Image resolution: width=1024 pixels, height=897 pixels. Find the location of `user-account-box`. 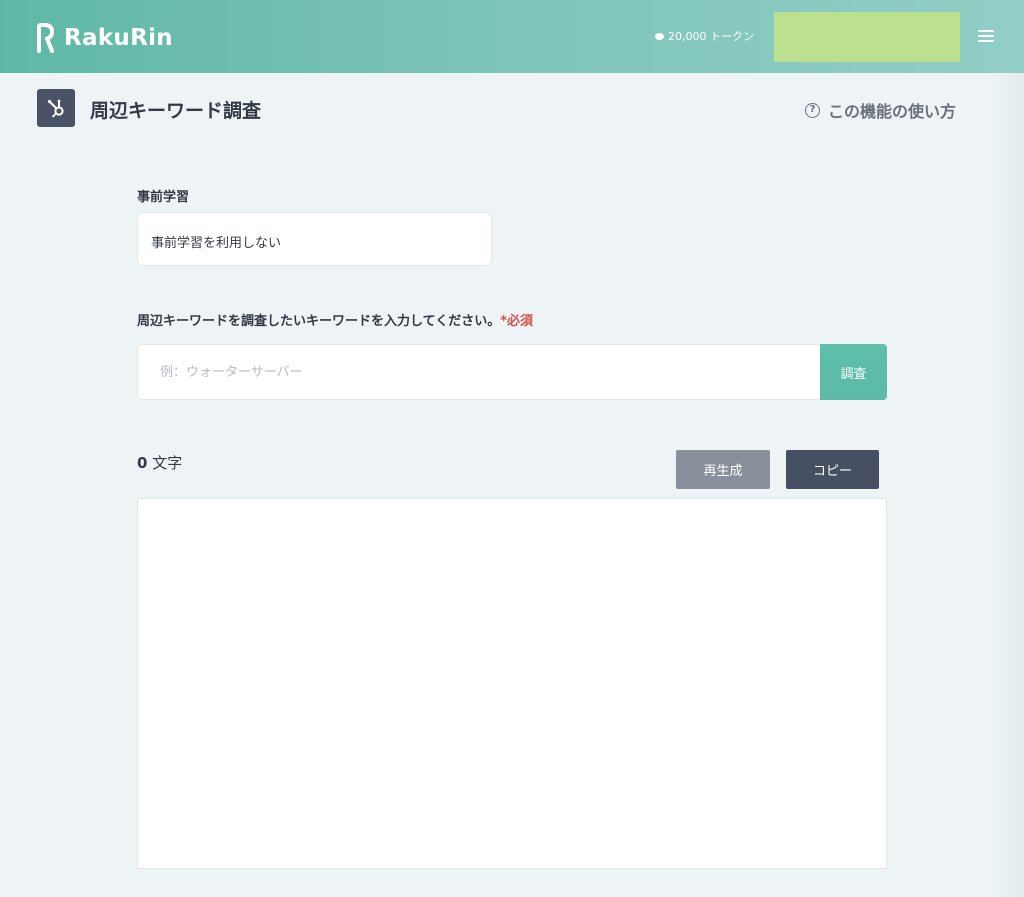

user-account-box is located at coordinates (867, 37).